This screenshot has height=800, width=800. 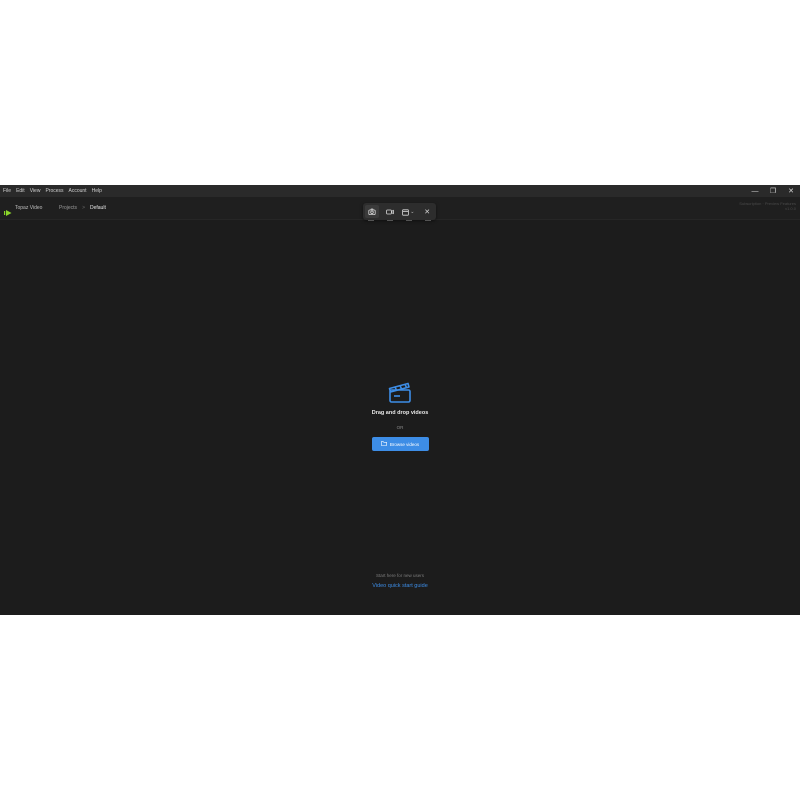 What do you see at coordinates (35, 191) in the screenshot?
I see `menu-view: View` at bounding box center [35, 191].